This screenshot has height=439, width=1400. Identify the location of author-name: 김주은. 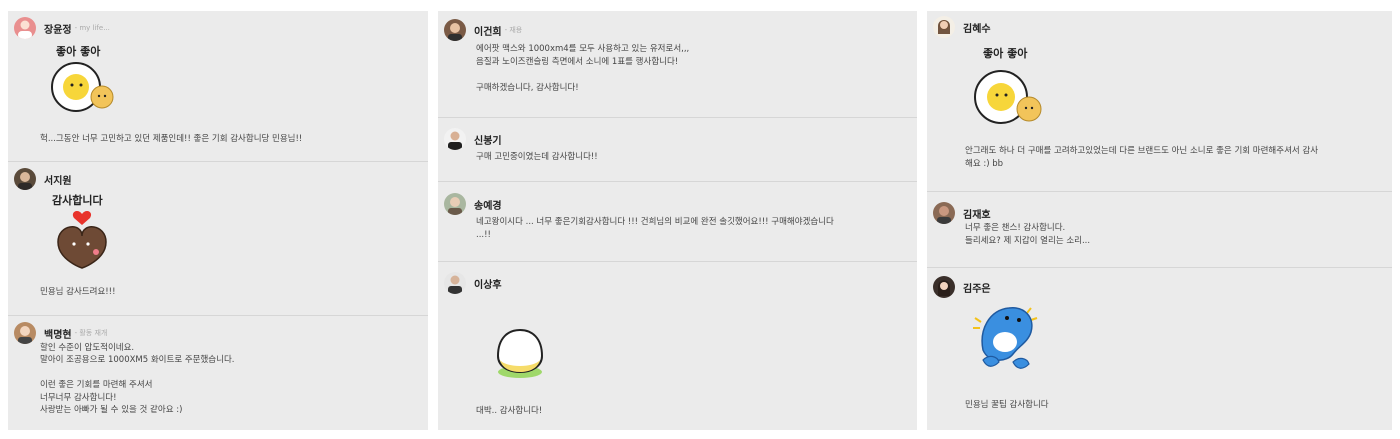
(977, 287).